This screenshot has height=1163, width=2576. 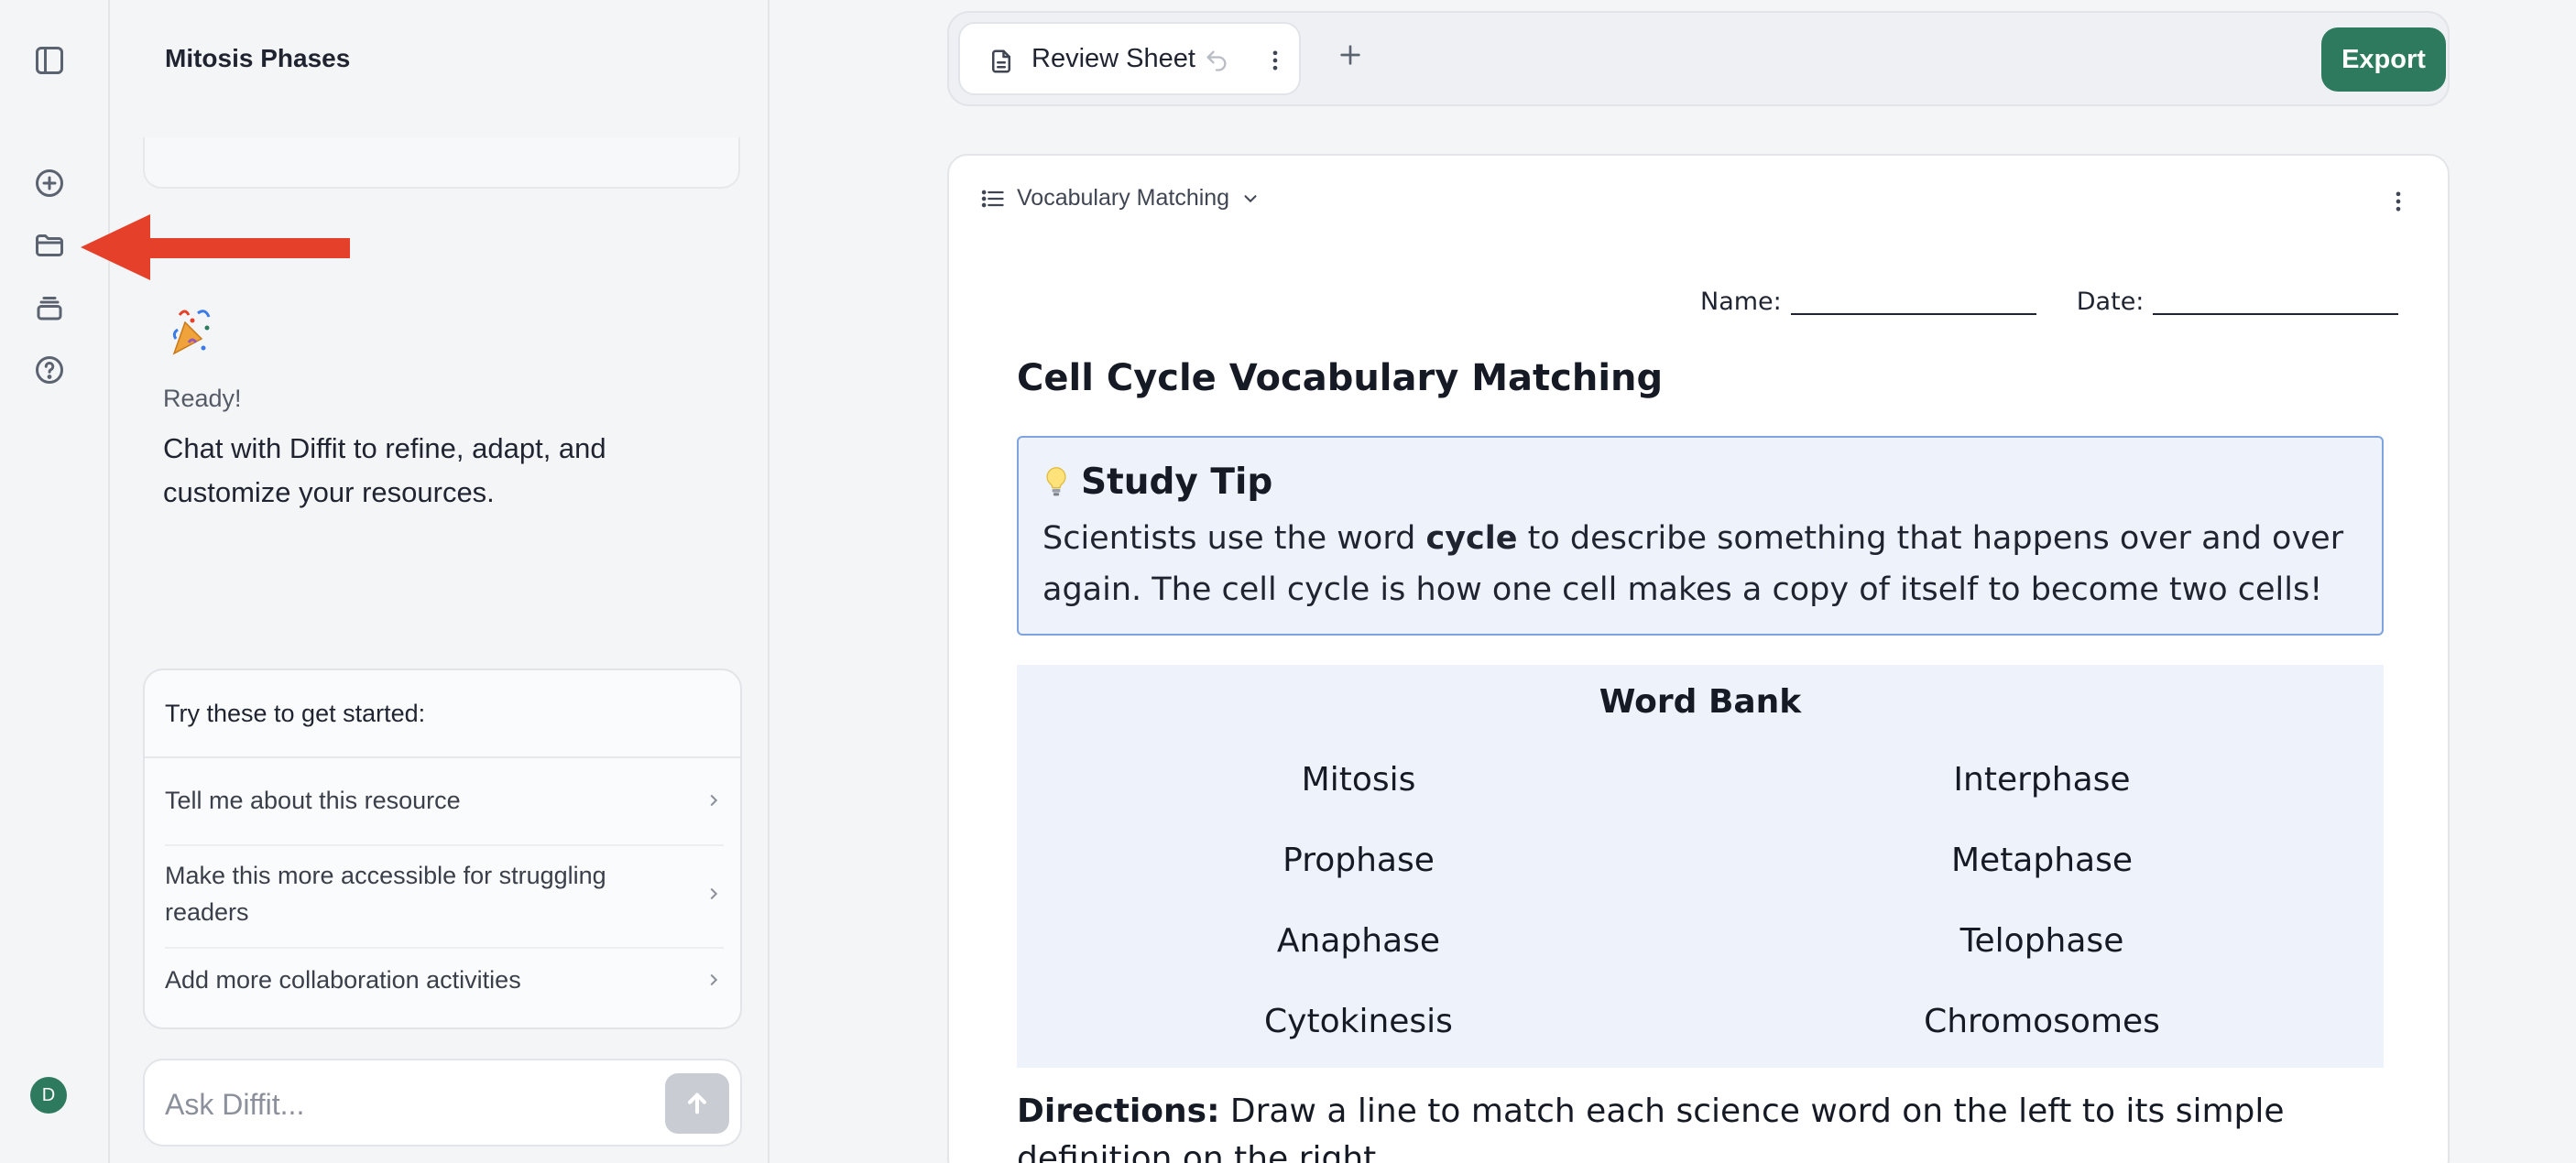 What do you see at coordinates (2042, 1021) in the screenshot?
I see `word-bank-term: Chromosomes` at bounding box center [2042, 1021].